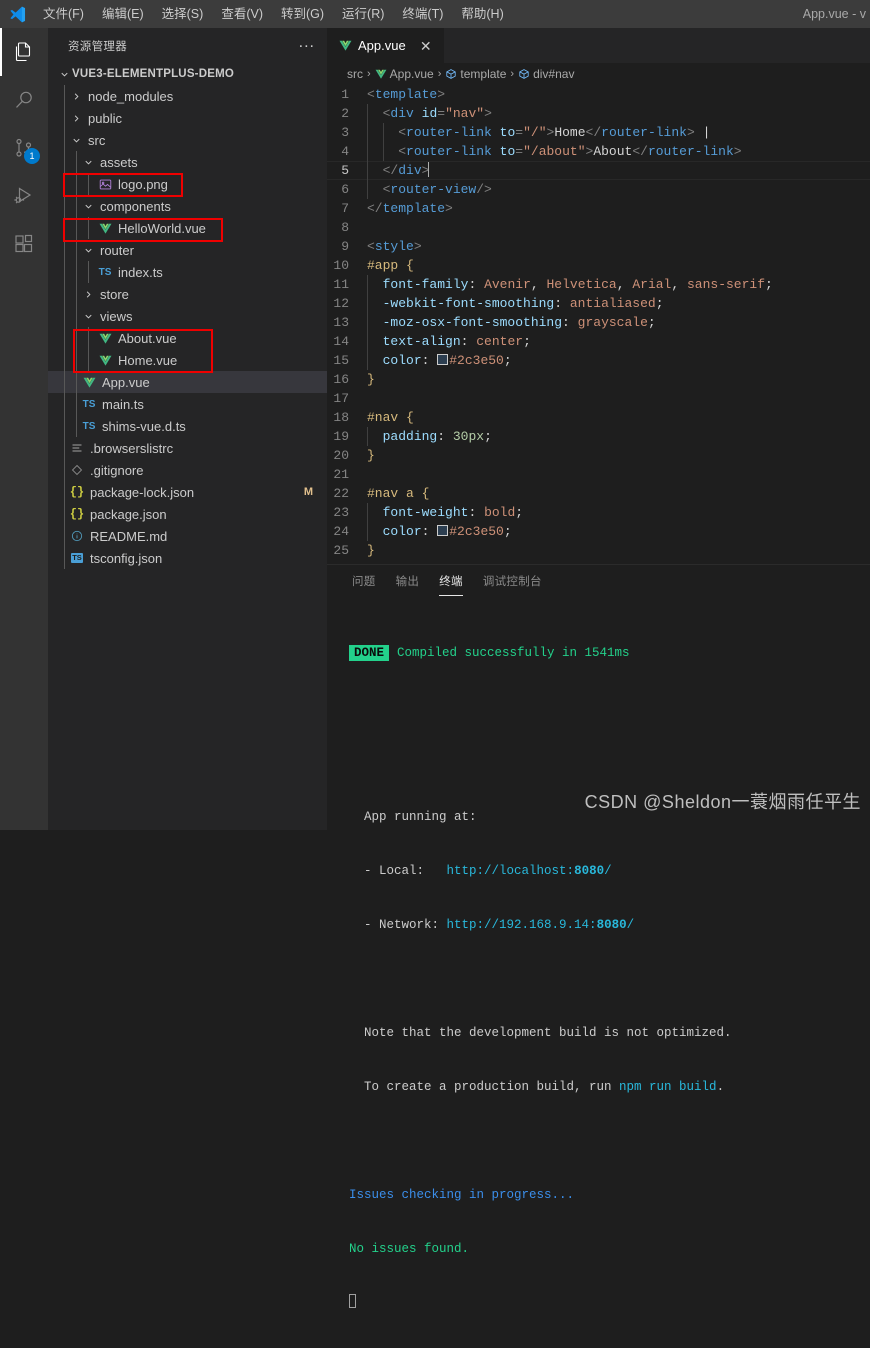 The image size is (870, 1348). Describe the element at coordinates (341, 265) in the screenshot. I see `line-number: 10` at that location.